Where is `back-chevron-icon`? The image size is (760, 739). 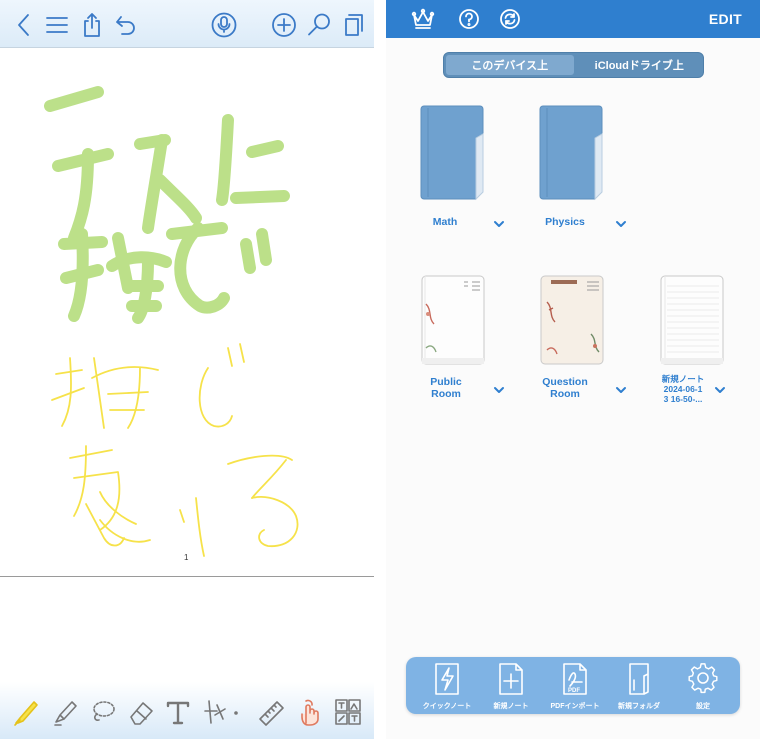
back-chevron-icon is located at coordinates (24, 25).